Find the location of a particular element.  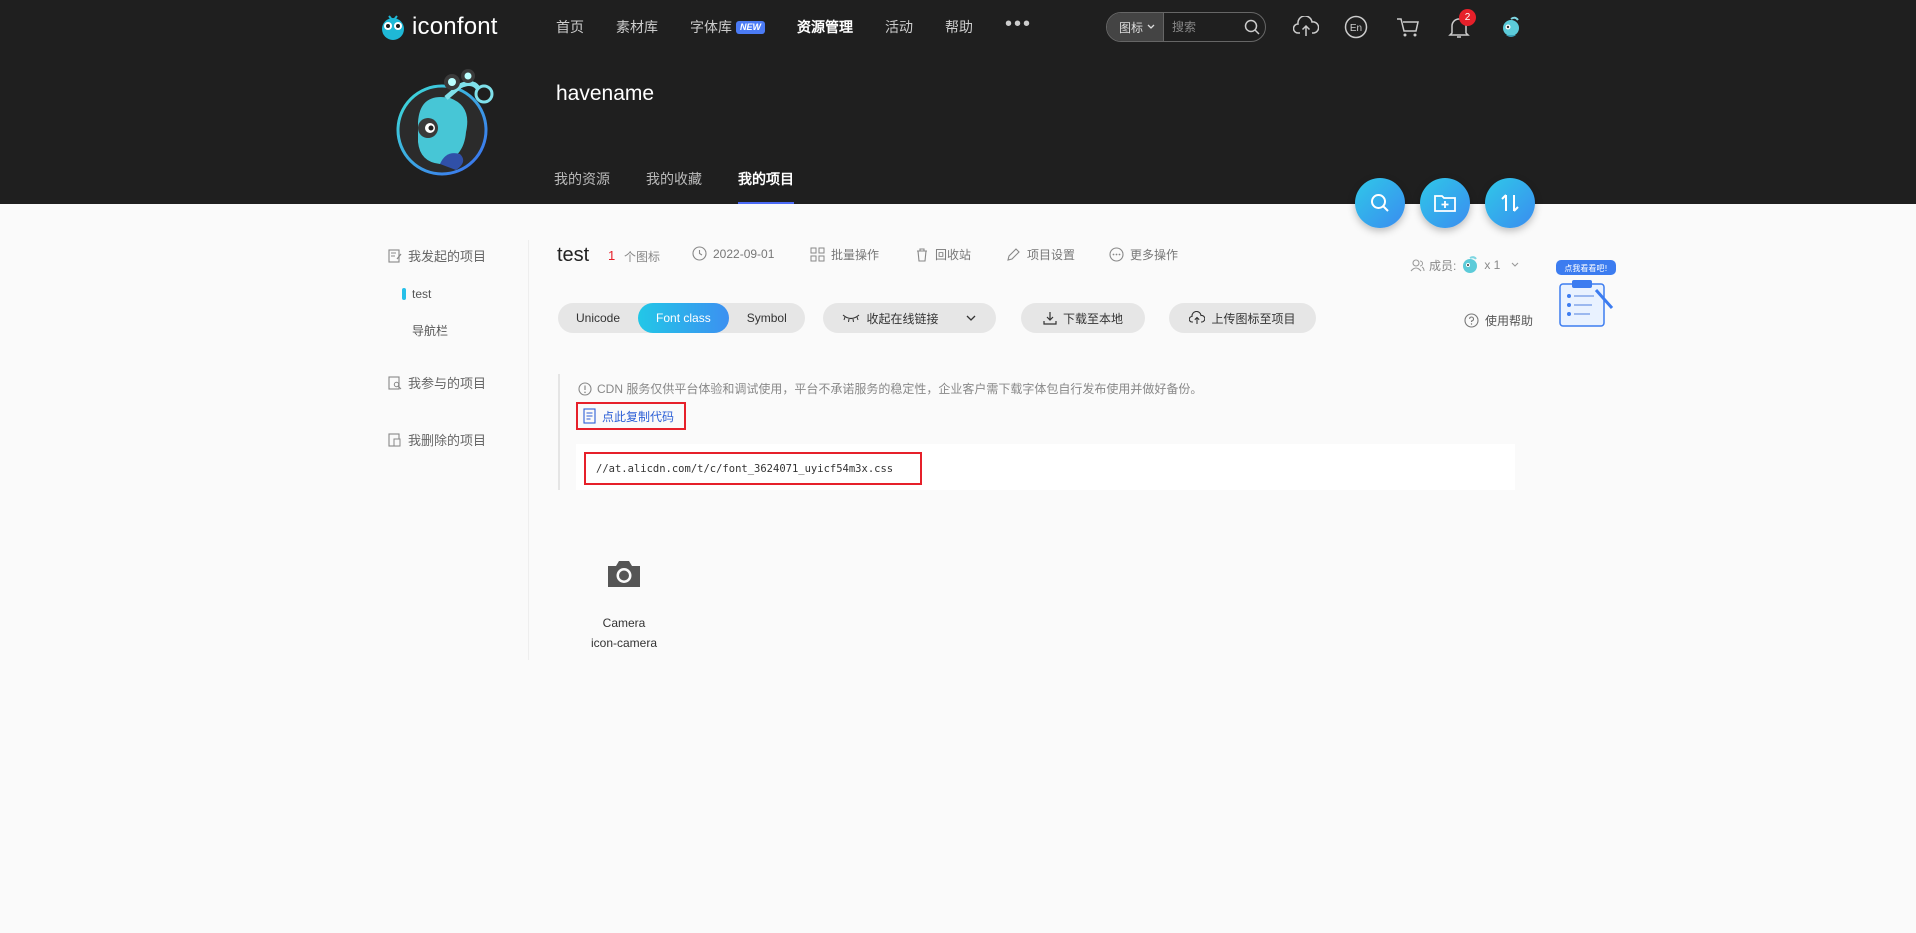

sidebar-divider is located at coordinates (528, 450).